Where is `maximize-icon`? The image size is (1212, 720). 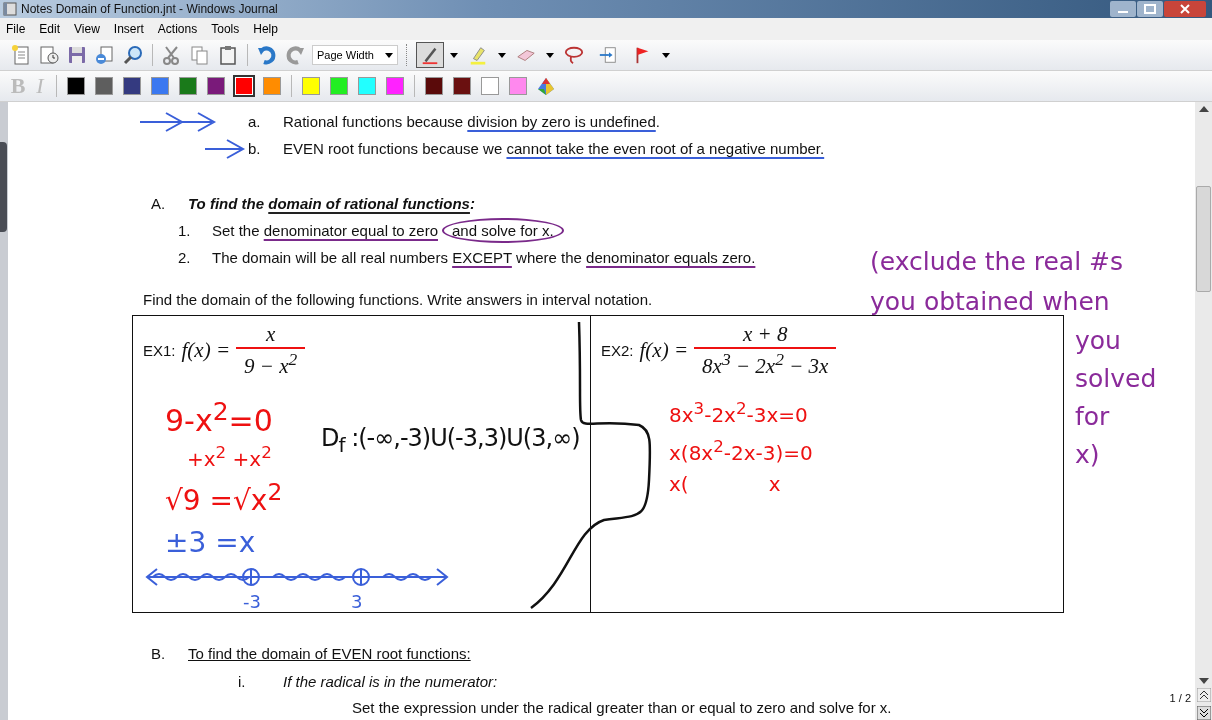
maximize-icon is located at coordinates (1150, 9).